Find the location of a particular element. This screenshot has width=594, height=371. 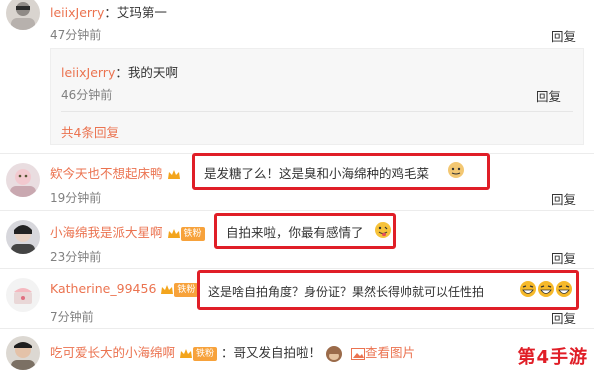

watermark-text: 第 is located at coordinates (527, 357).